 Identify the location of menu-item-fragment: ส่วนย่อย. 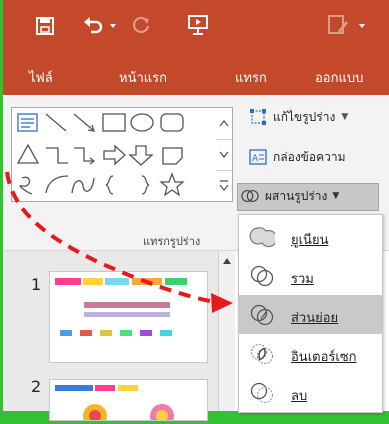
(310, 314).